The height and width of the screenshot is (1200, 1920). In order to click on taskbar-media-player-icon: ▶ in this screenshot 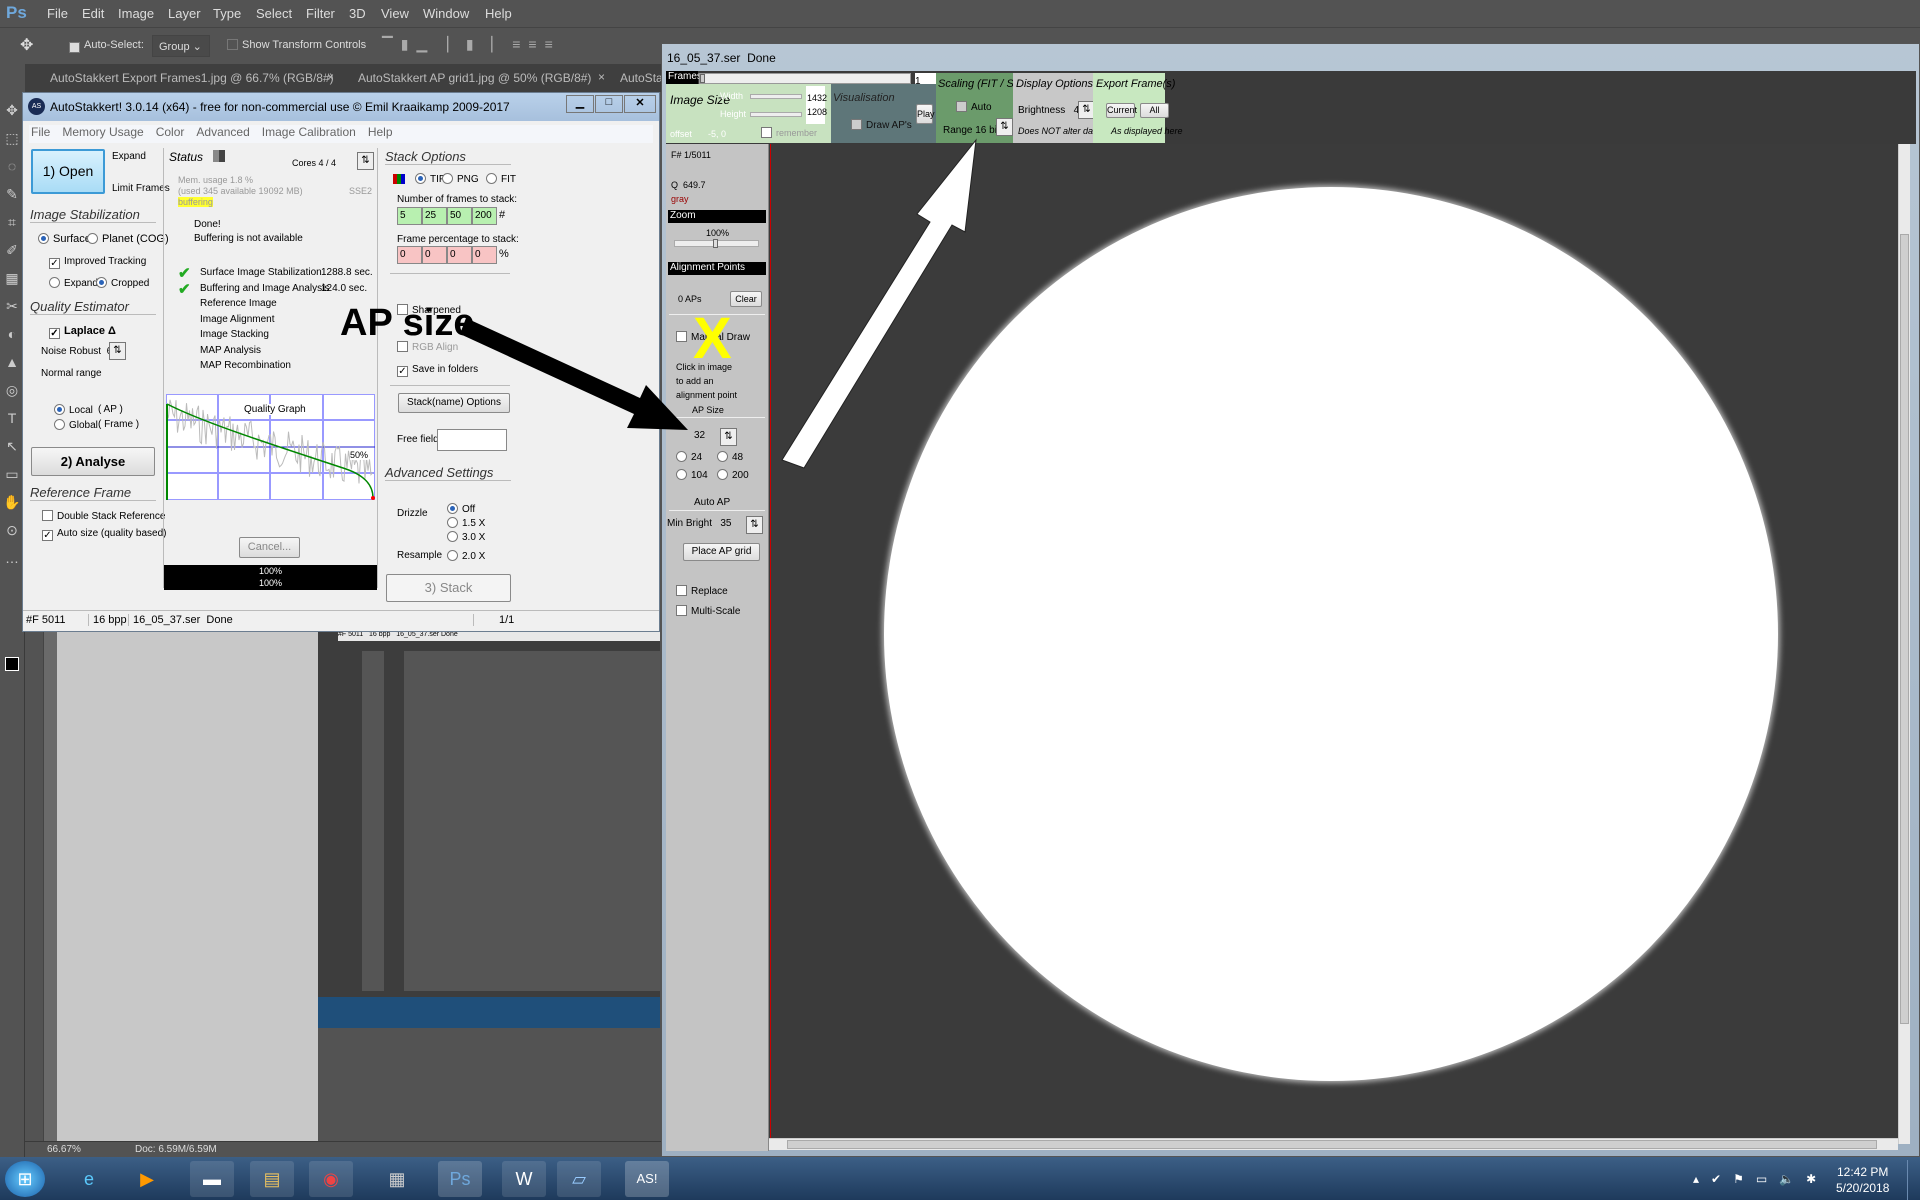, I will do `click(147, 1179)`.